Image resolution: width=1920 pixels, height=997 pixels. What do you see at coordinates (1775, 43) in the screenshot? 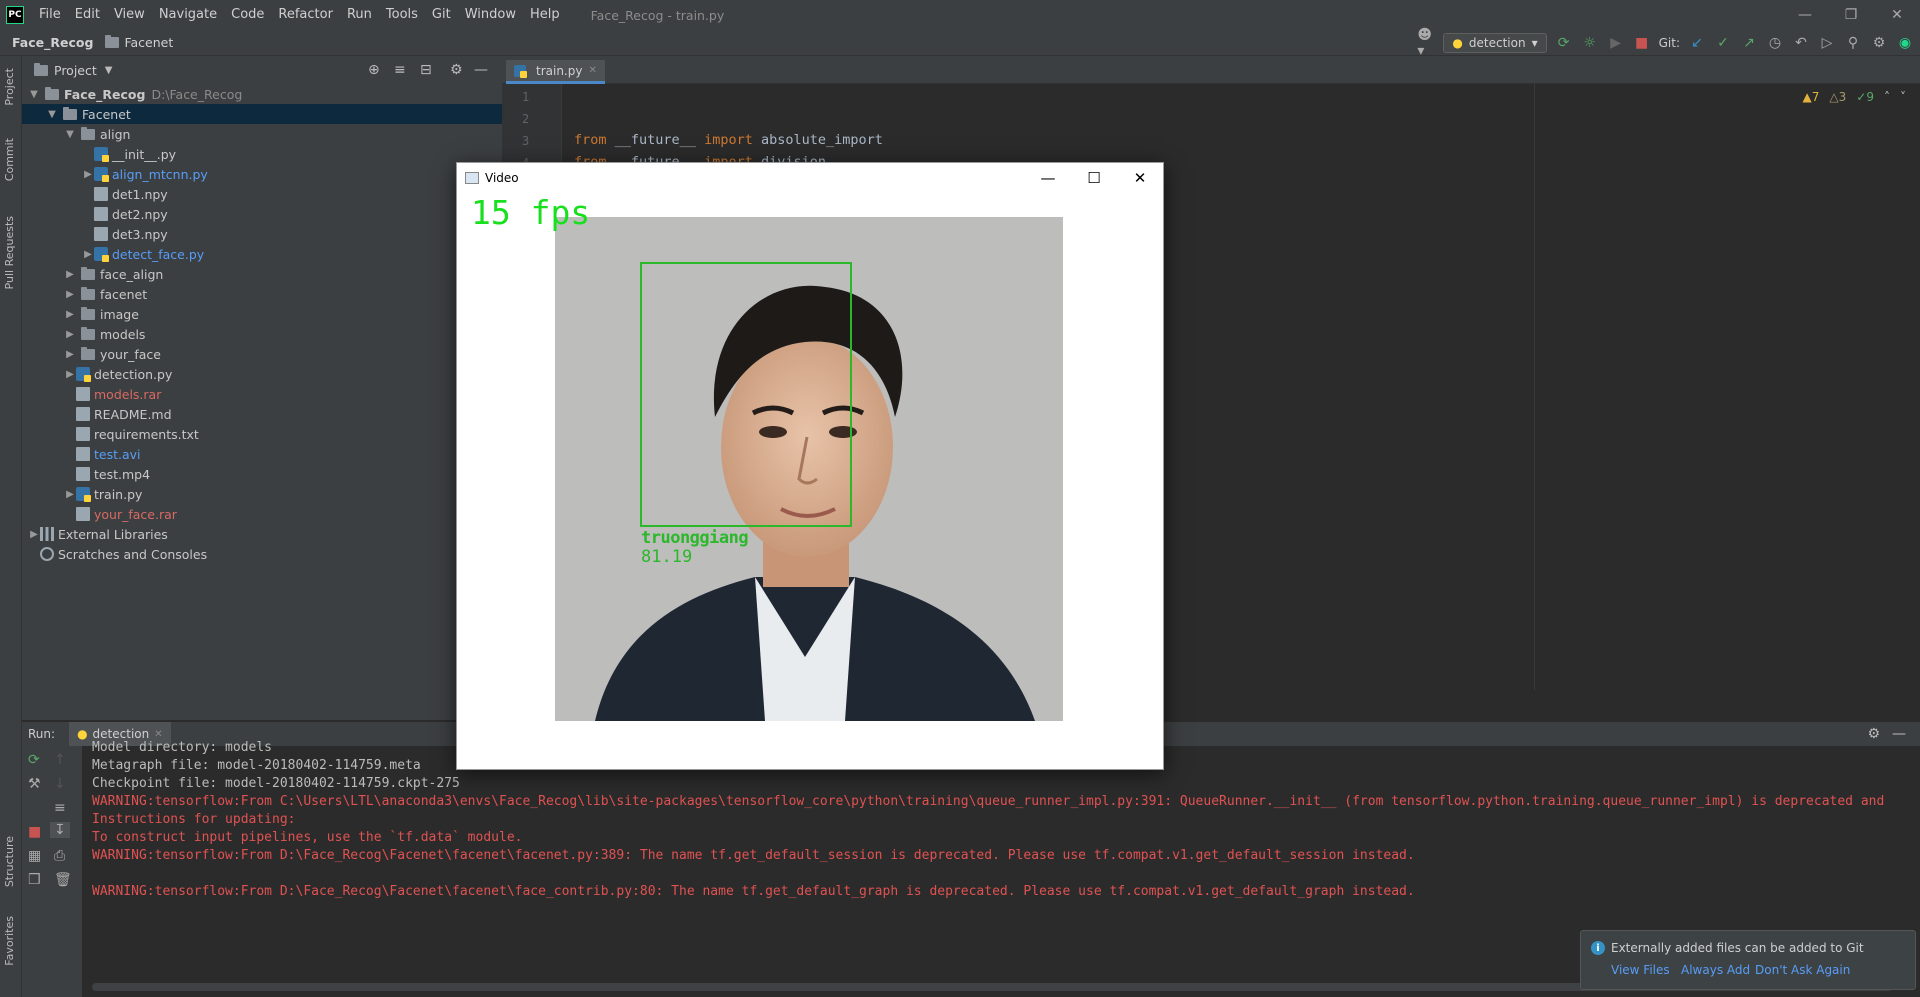
I see `history-icon: ◷` at bounding box center [1775, 43].